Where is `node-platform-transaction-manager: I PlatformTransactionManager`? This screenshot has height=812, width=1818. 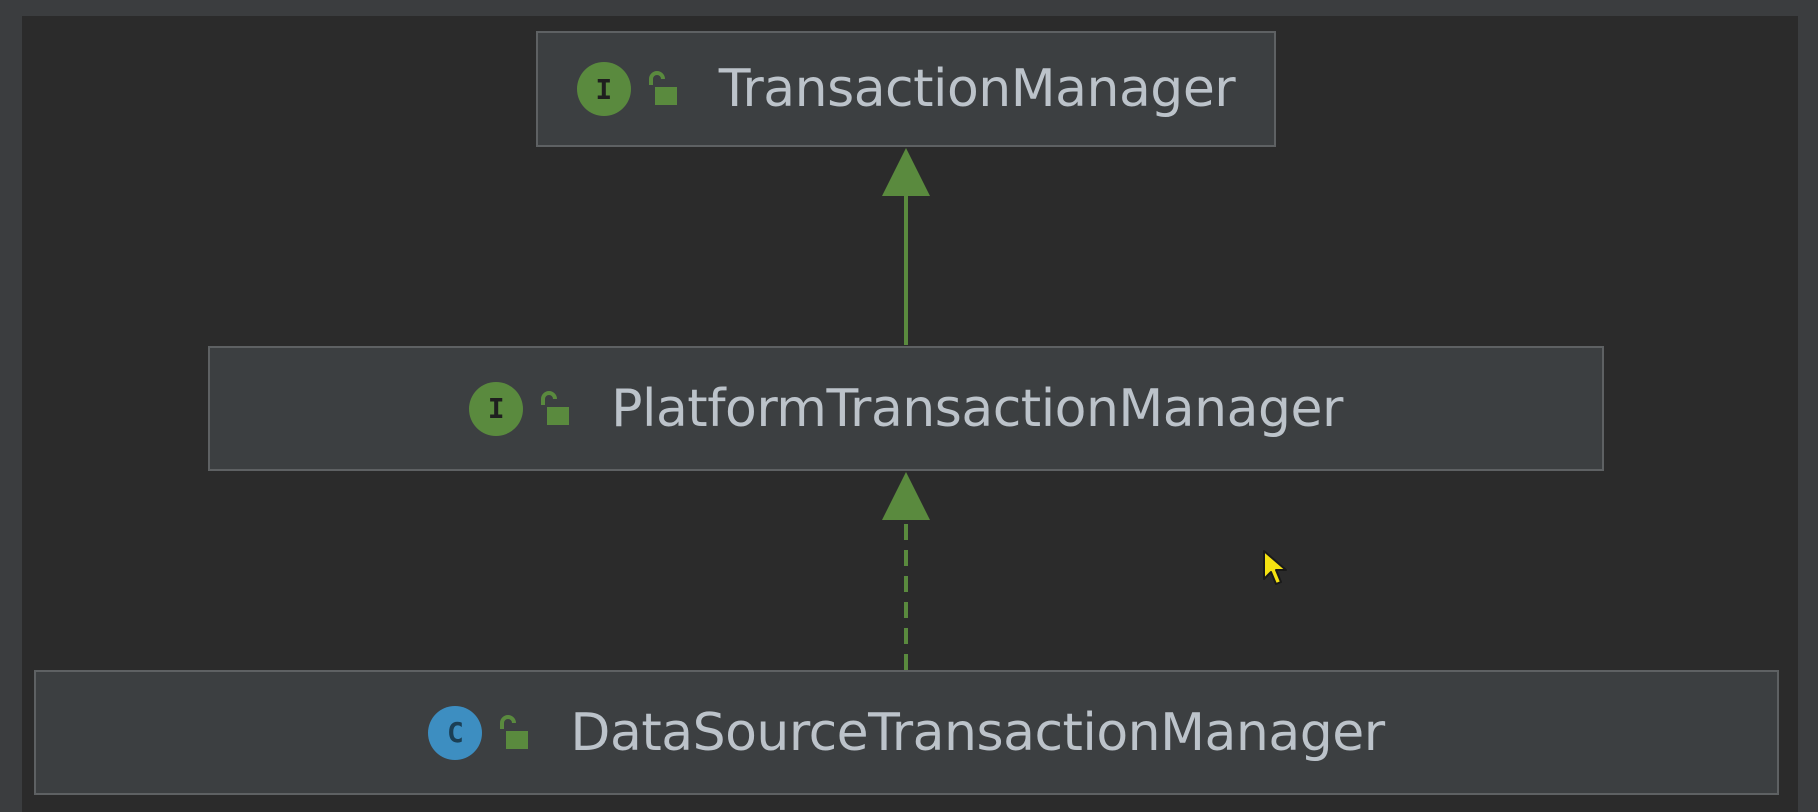 node-platform-transaction-manager: I PlatformTransactionManager is located at coordinates (906, 408).